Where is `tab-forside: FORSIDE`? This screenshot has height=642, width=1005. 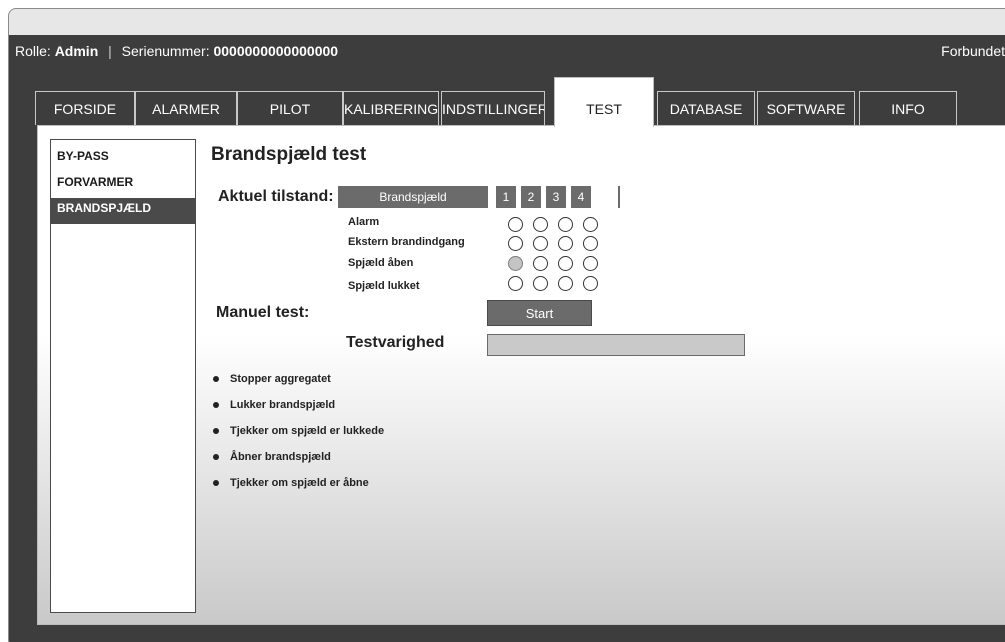 tab-forside: FORSIDE is located at coordinates (85, 108).